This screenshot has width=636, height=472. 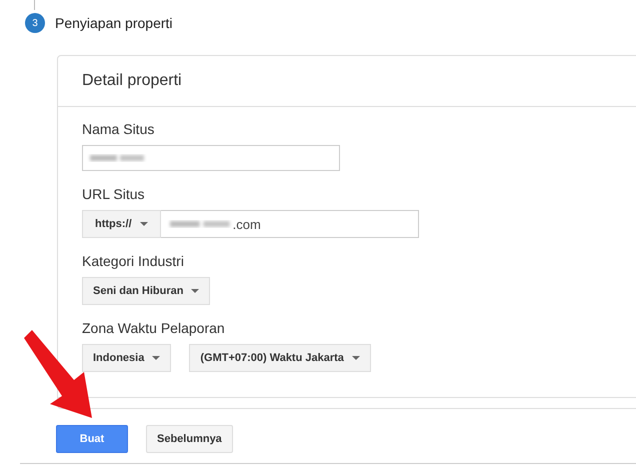 What do you see at coordinates (121, 224) in the screenshot?
I see `protocol-dropdown: https://` at bounding box center [121, 224].